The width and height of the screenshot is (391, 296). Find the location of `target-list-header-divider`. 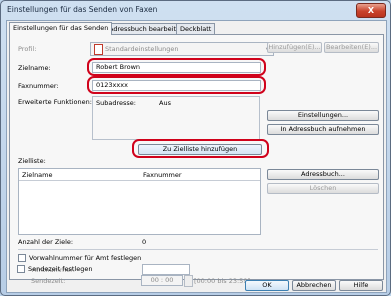

target-list-header-divider is located at coordinates (139, 180).